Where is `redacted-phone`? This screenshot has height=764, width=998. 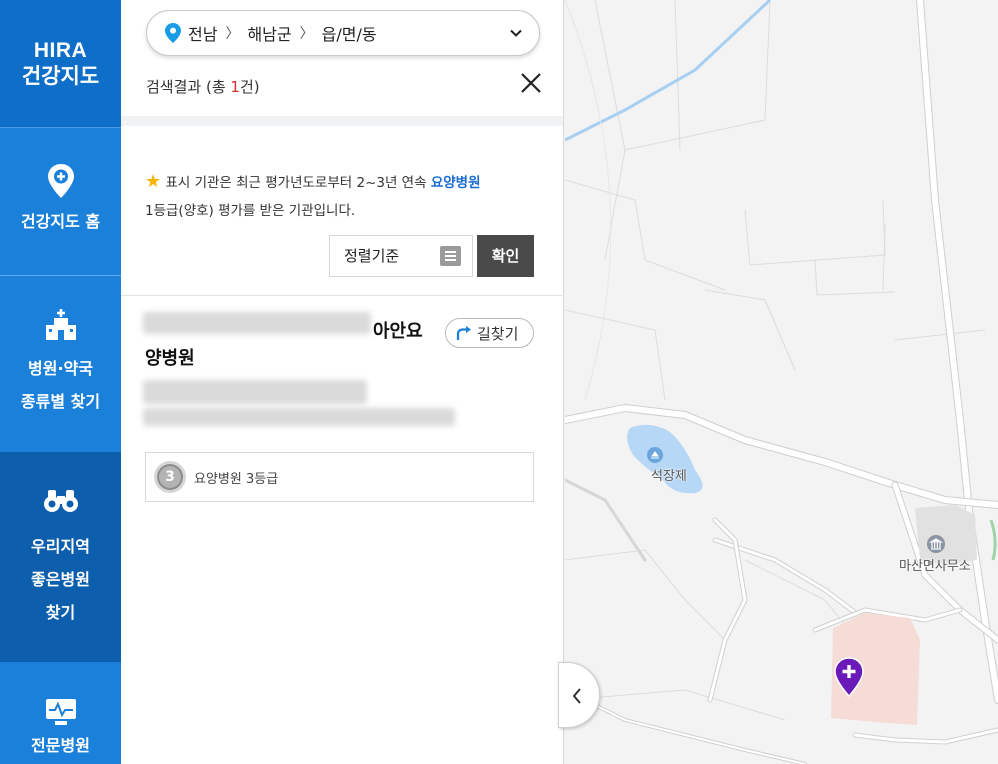 redacted-phone is located at coordinates (255, 392).